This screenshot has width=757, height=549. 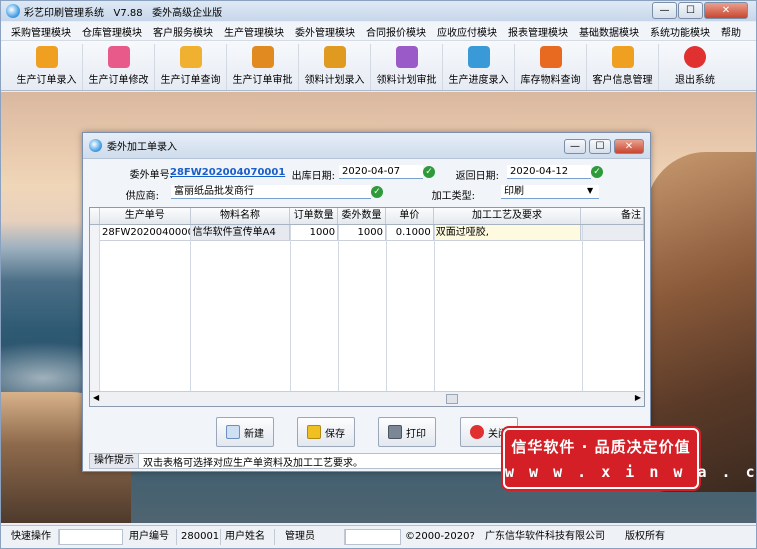 I want to click on copyright-text: ©2000-2020?, so click(x=440, y=536).